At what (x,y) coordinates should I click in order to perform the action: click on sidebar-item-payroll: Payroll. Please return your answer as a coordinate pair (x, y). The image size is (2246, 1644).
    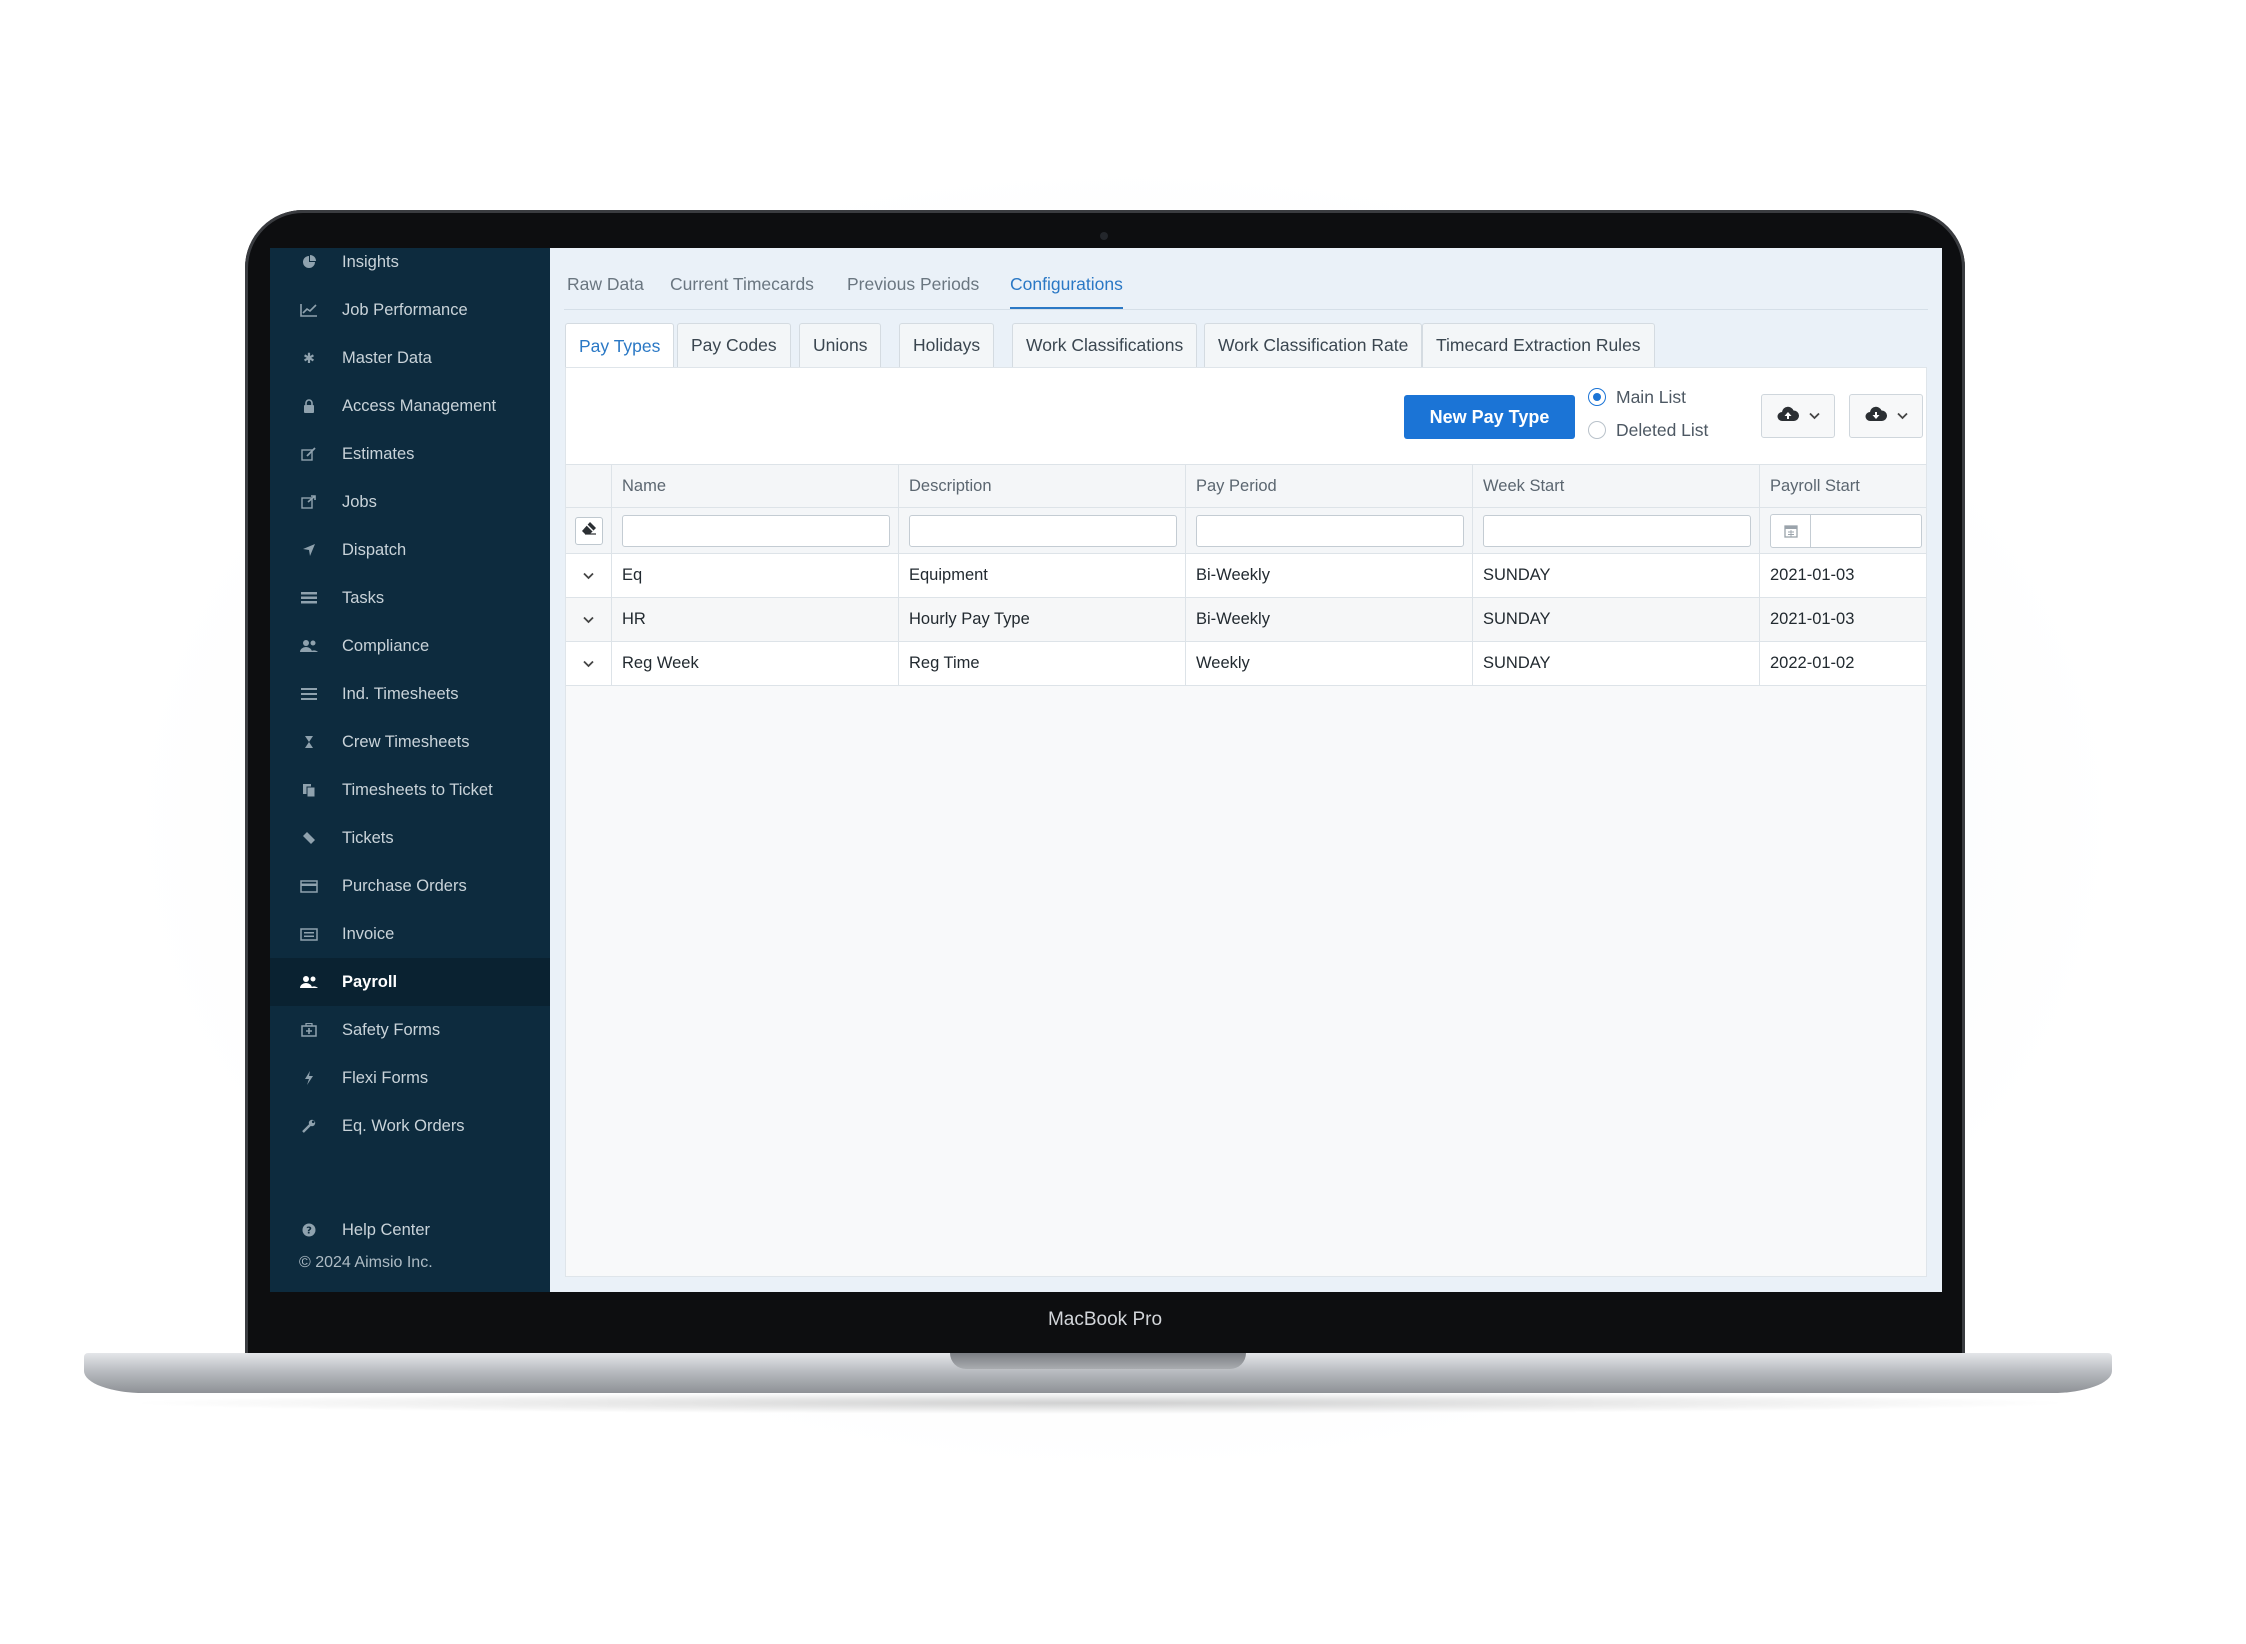
    Looking at the image, I should click on (410, 982).